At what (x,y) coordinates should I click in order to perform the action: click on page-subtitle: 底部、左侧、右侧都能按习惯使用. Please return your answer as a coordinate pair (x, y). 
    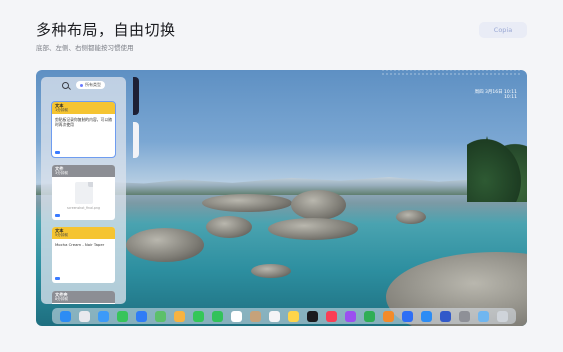
    Looking at the image, I should click on (85, 48).